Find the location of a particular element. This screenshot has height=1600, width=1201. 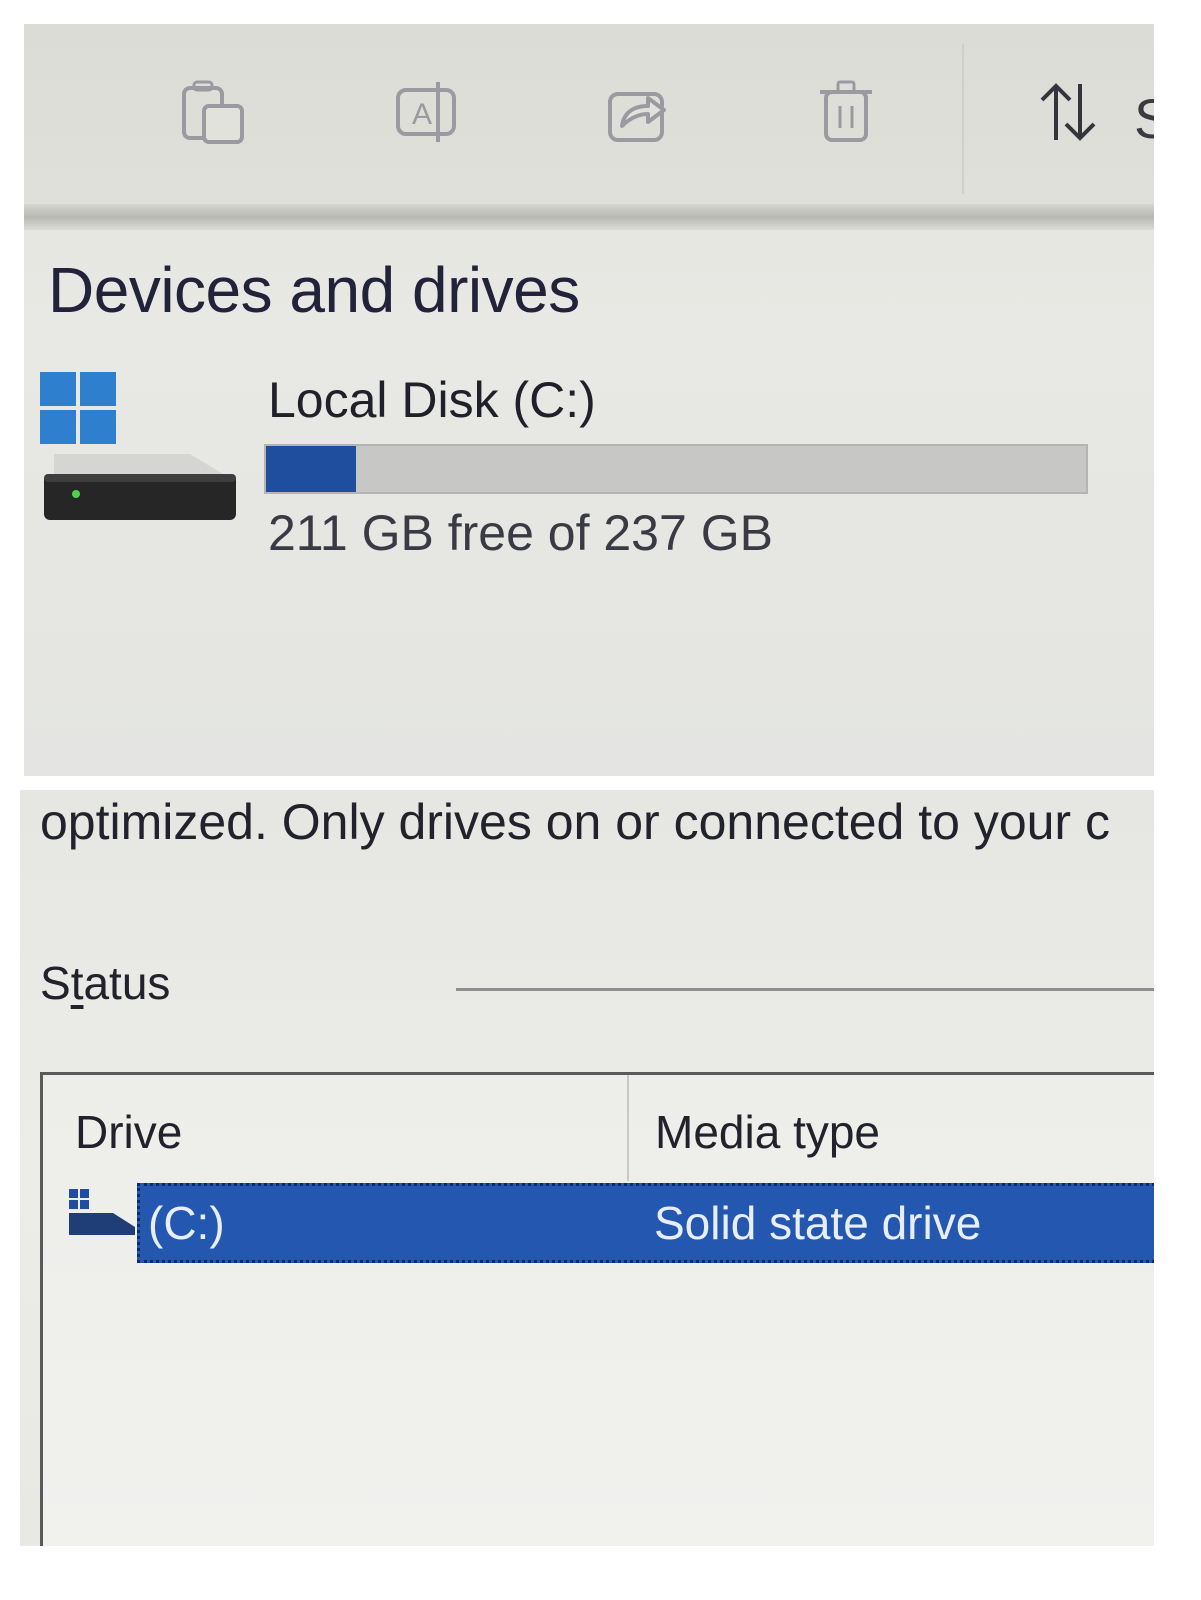

share-button is located at coordinates (638, 112).